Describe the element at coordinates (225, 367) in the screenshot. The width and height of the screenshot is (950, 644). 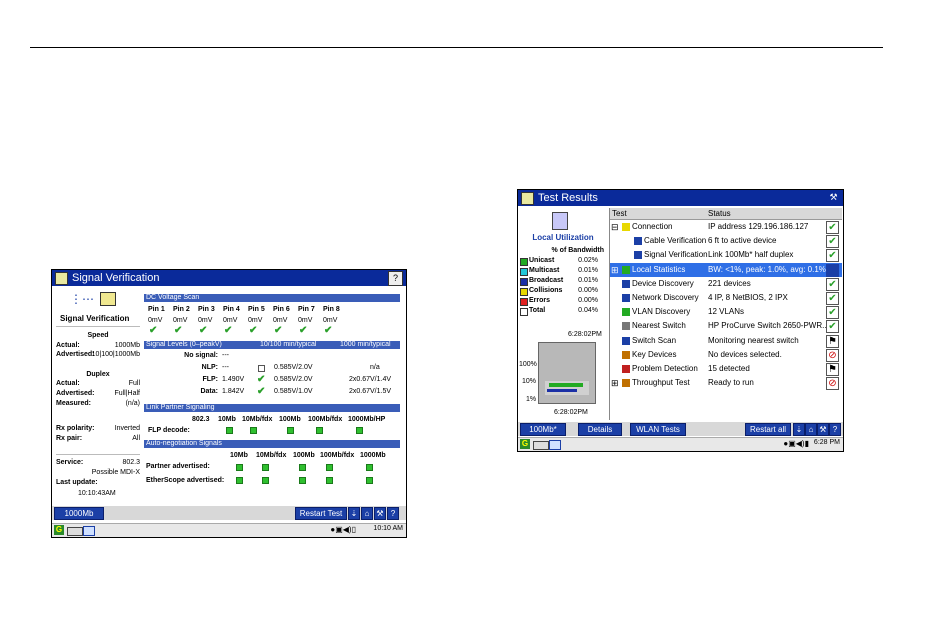
I see `nlp-value: ---` at that location.